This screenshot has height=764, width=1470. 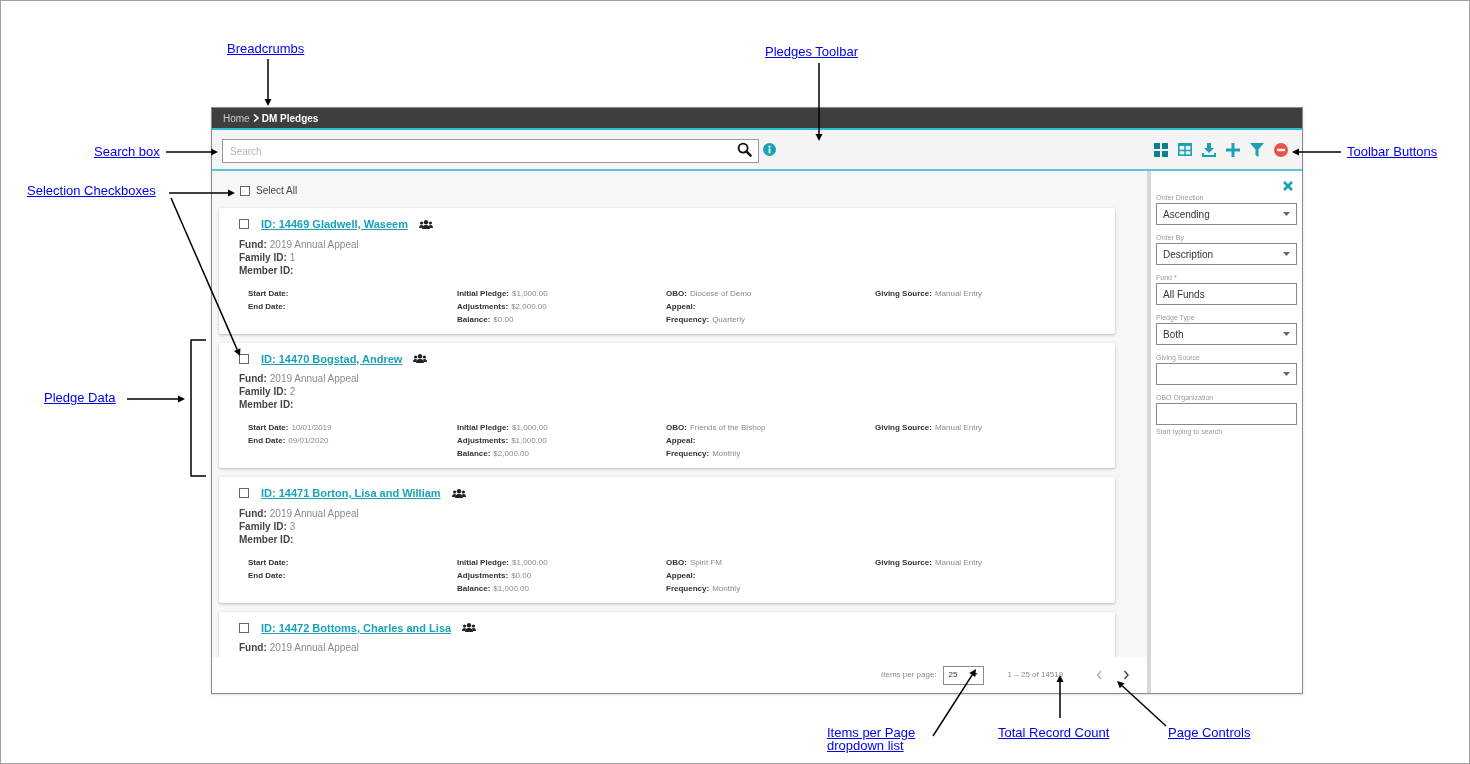 What do you see at coordinates (314, 647) in the screenshot?
I see `field-value: 2019 Annual Appeal` at bounding box center [314, 647].